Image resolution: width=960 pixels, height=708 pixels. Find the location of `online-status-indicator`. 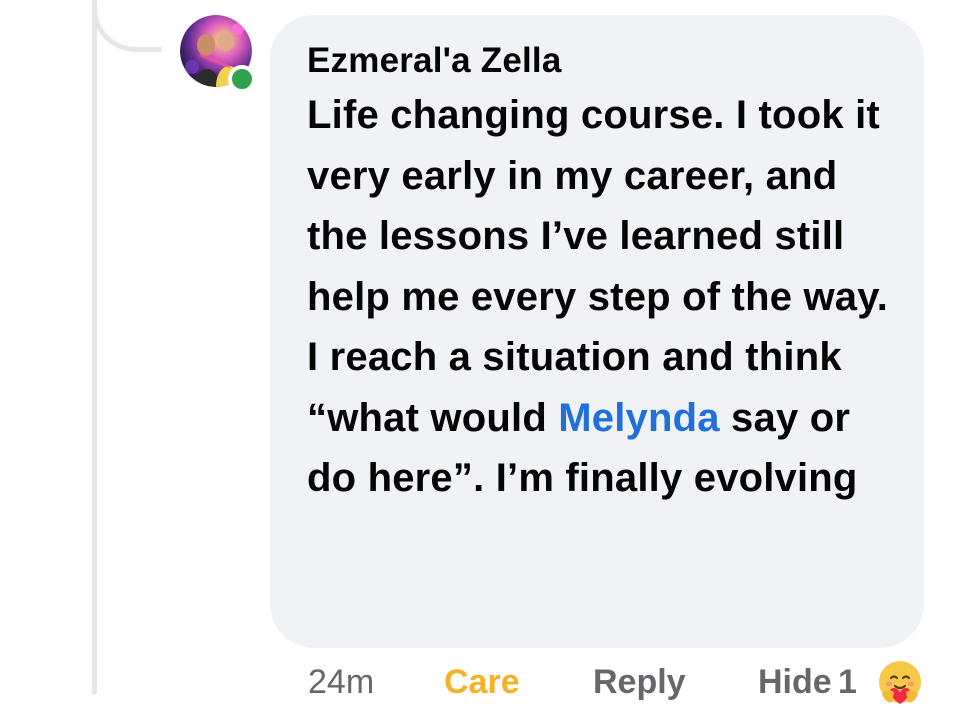

online-status-indicator is located at coordinates (242, 79).